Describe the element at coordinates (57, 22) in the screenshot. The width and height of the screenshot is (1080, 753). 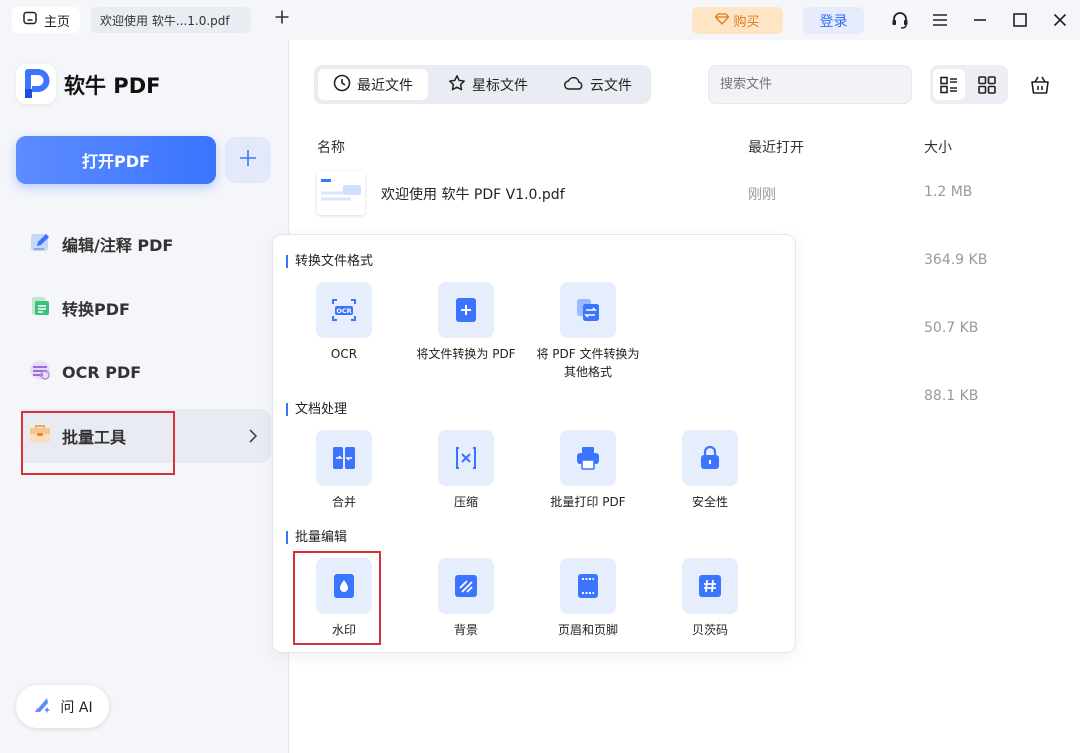
I see `tab-home-label: 主页` at that location.